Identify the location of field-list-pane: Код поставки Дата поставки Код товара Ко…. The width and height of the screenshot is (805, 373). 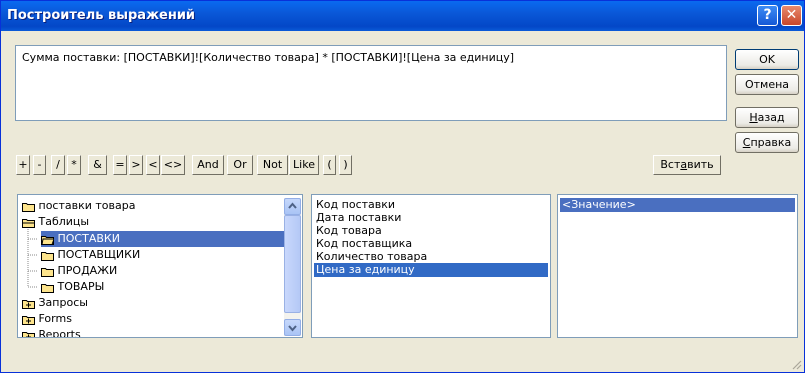
(431, 266).